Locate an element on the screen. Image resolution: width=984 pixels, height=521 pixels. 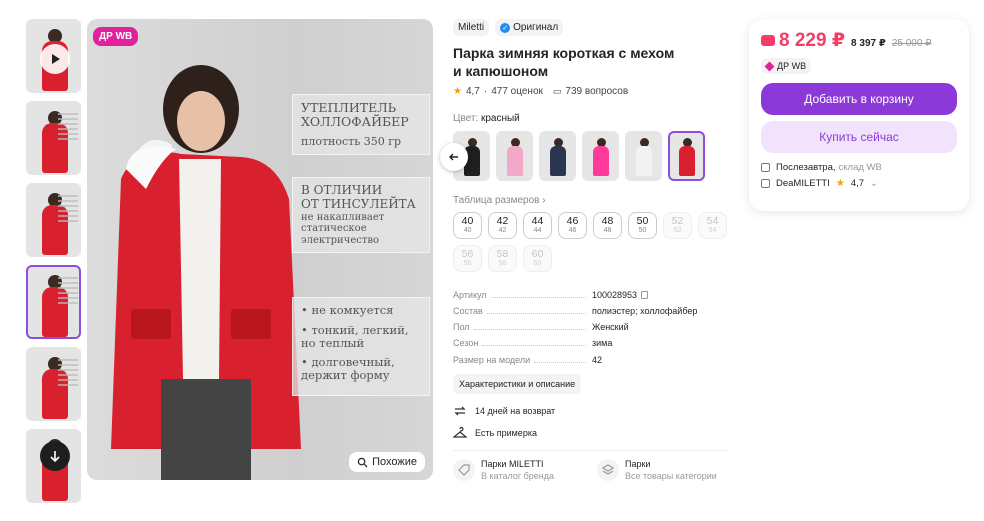
dr-wb-badge: ДР WB is located at coordinates (786, 66).